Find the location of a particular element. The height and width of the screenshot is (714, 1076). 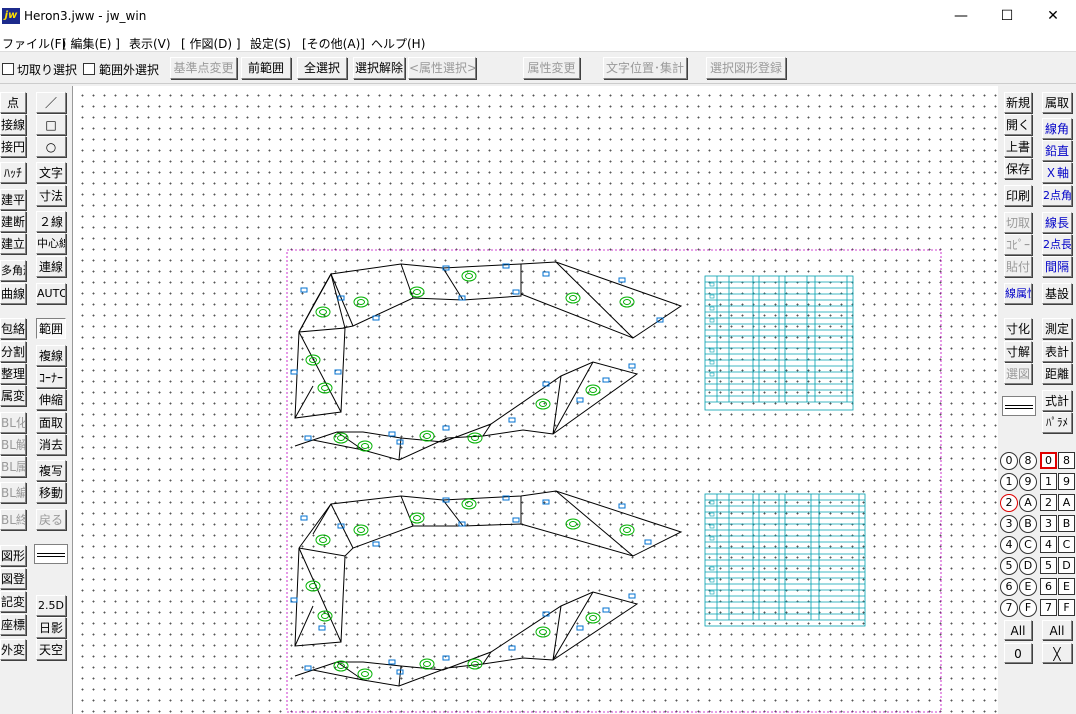

base-point-change-button: 基準点変更 is located at coordinates (203, 68).